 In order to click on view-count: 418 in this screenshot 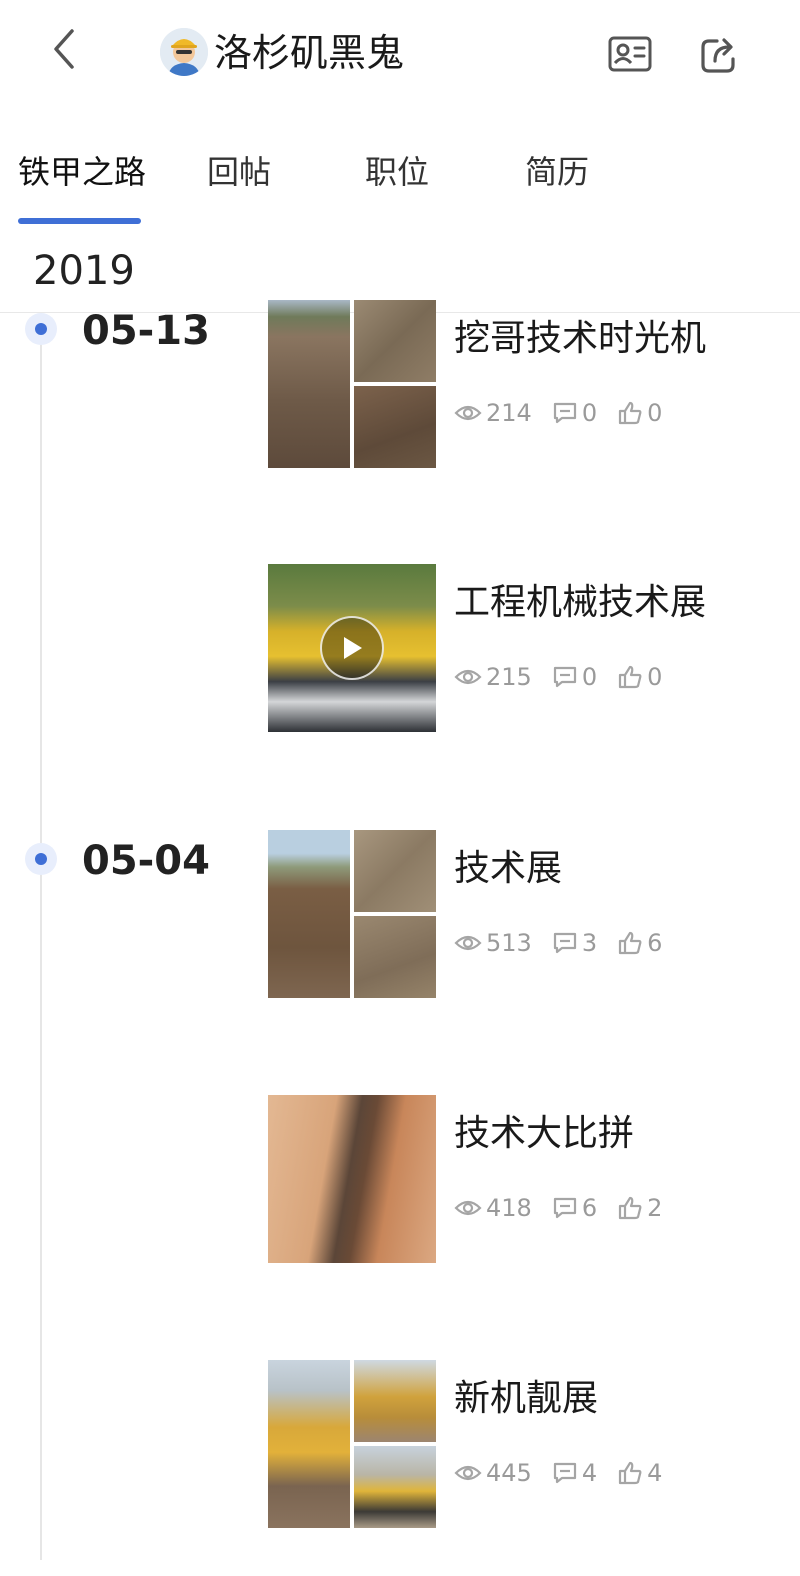, I will do `click(493, 1208)`.